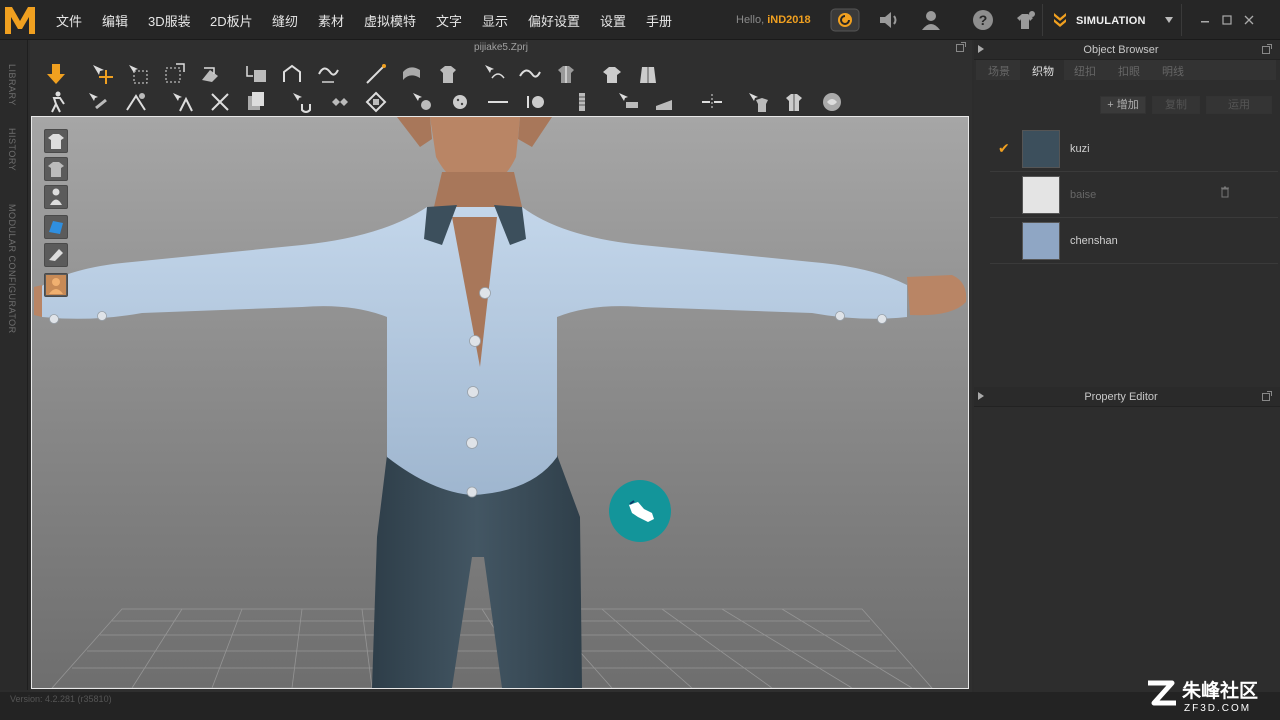  I want to click on garment-fit-icon, so click(1025, 20).